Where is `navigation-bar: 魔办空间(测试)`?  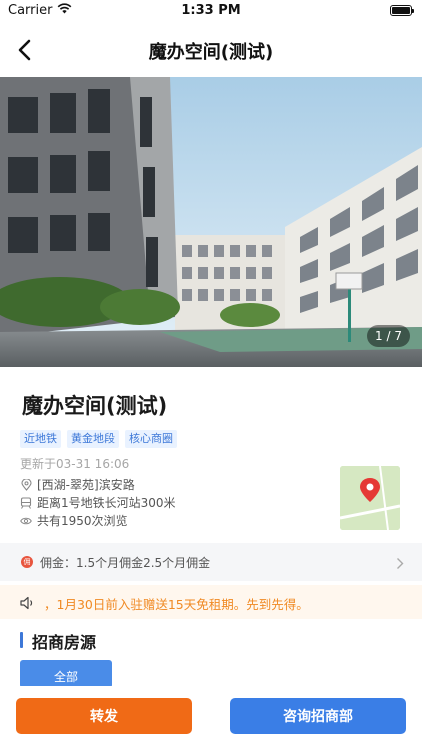 navigation-bar: 魔办空间(测试) is located at coordinates (211, 49).